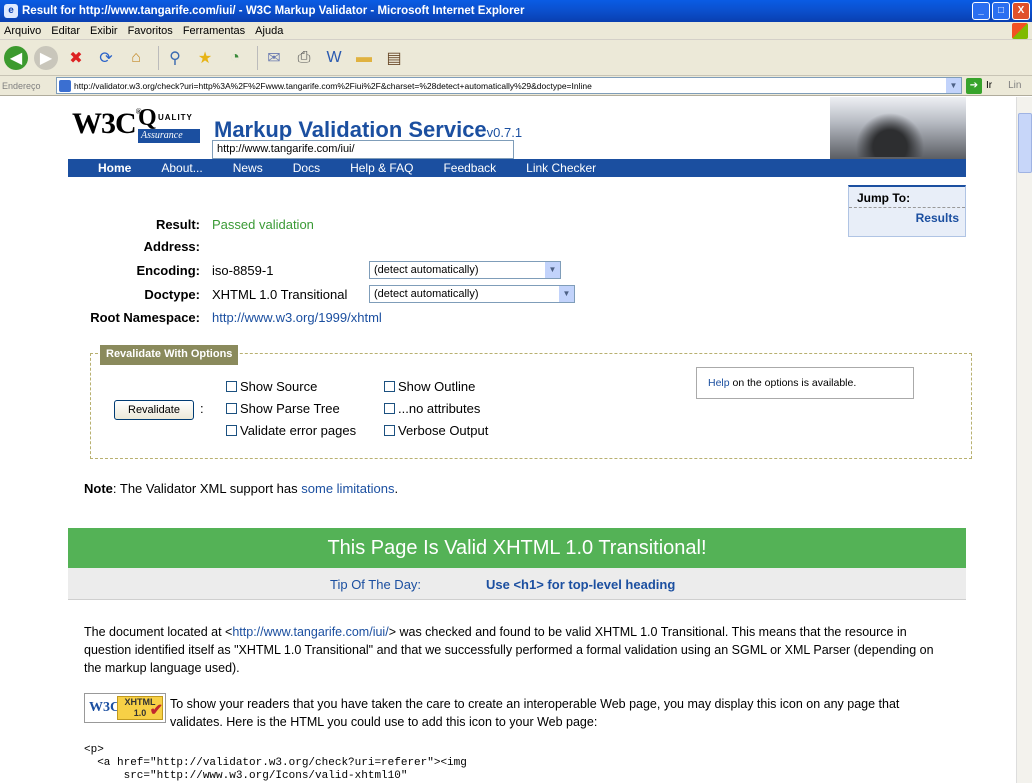 Image resolution: width=1032 pixels, height=783 pixels. What do you see at coordinates (16, 57) in the screenshot?
I see `back-icon: ◀` at bounding box center [16, 57].